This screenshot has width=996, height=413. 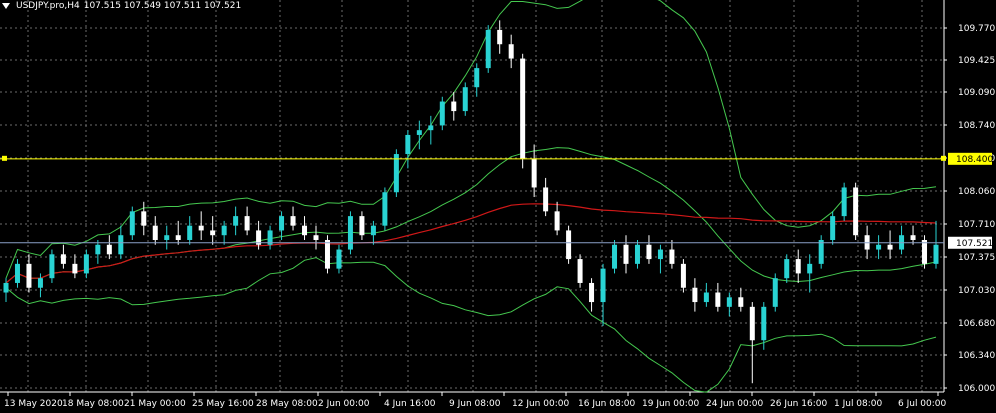 I want to click on price-axis-label: 108.740, so click(x=976, y=126).